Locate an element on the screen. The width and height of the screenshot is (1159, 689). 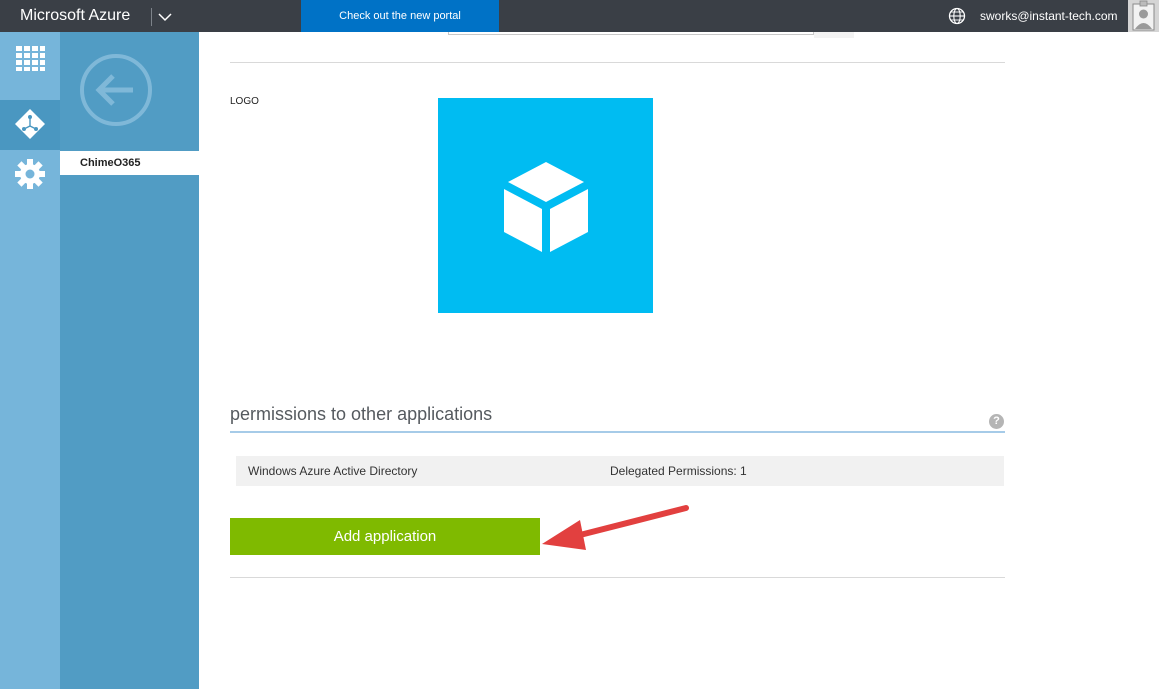
subnav-item-chimeo365: ChimeO365 is located at coordinates (129, 163).